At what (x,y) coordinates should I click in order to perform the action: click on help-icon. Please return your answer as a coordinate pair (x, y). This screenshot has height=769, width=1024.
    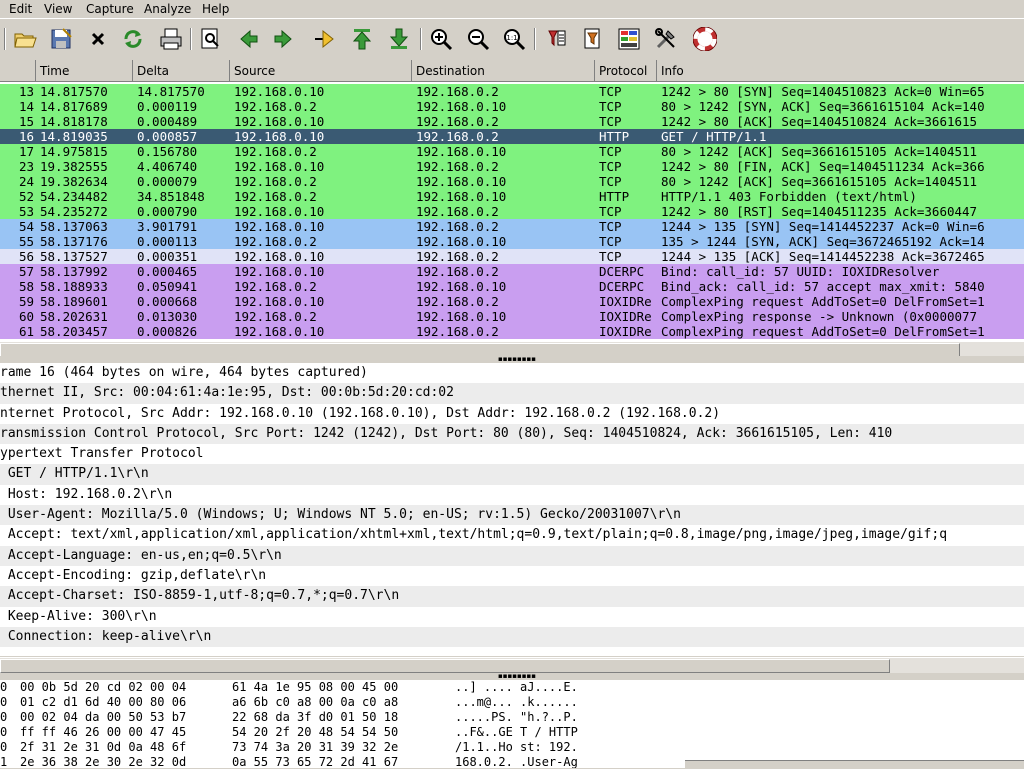
    Looking at the image, I should click on (705, 39).